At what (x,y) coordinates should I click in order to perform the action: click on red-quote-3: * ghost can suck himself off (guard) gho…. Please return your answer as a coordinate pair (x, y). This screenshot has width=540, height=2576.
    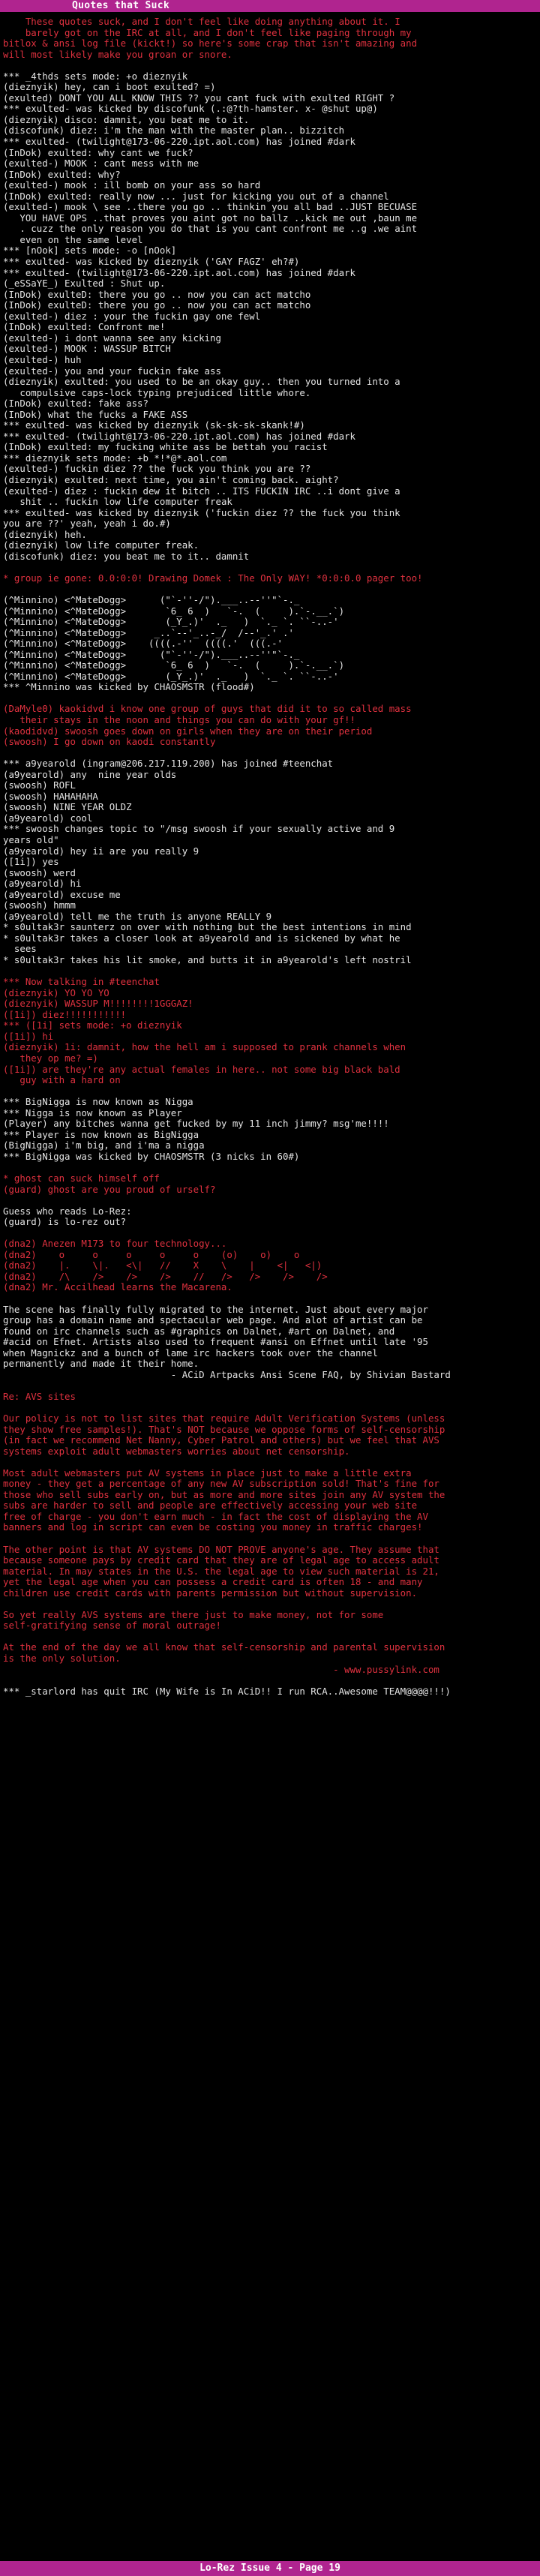
    Looking at the image, I should click on (109, 1183).